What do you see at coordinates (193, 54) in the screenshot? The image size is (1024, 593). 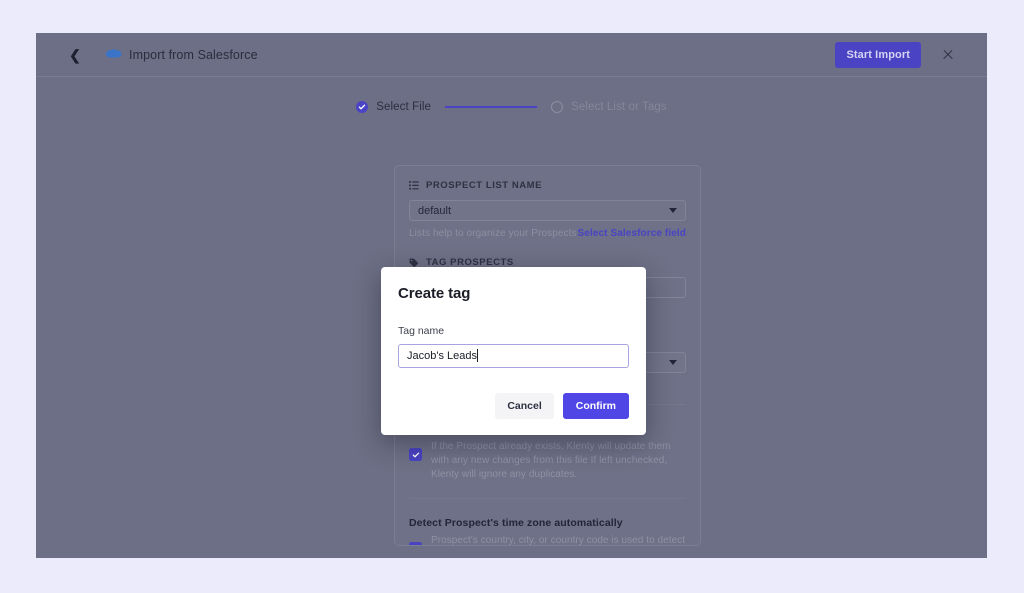 I see `window-title: Import from Salesforce` at bounding box center [193, 54].